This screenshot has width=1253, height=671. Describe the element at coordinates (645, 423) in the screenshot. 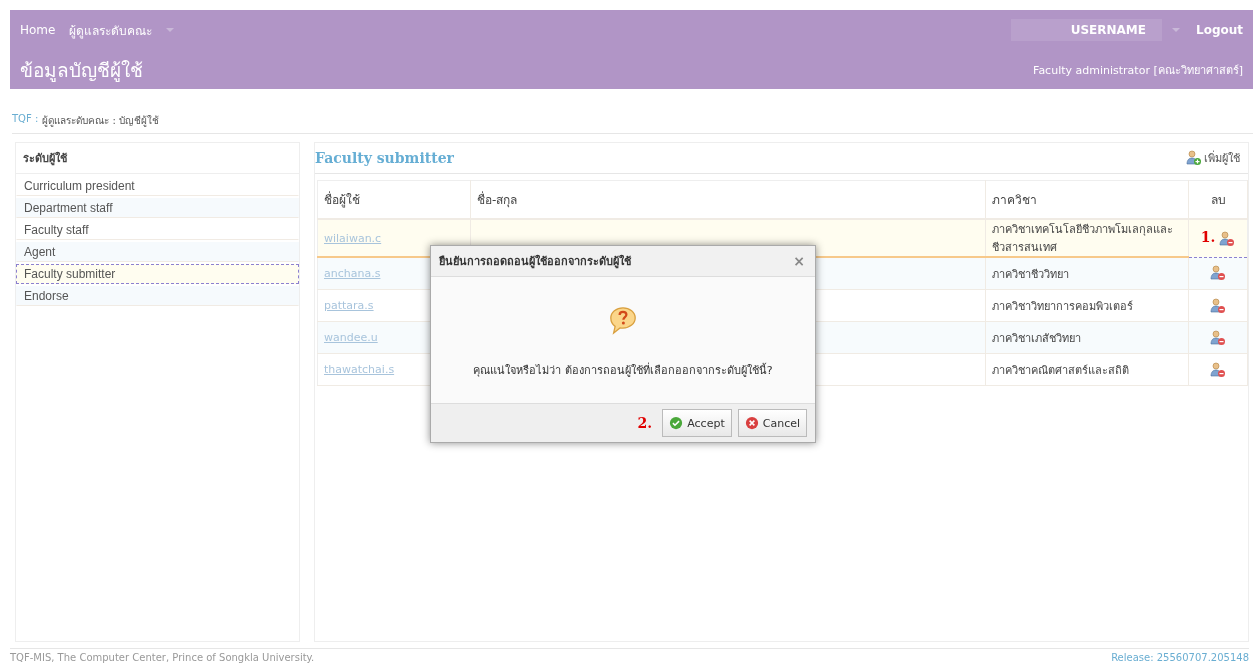

I see `step-marker: 2.` at that location.